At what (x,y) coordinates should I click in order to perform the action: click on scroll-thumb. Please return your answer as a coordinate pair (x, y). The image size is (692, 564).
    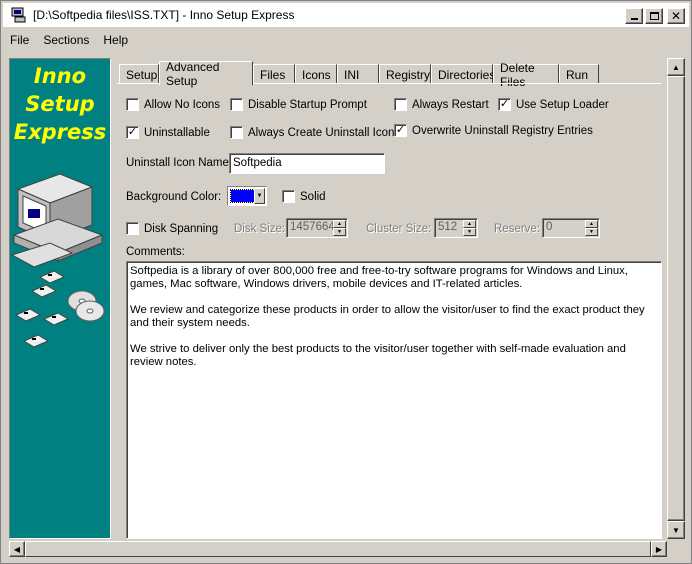
    Looking at the image, I should click on (676, 298).